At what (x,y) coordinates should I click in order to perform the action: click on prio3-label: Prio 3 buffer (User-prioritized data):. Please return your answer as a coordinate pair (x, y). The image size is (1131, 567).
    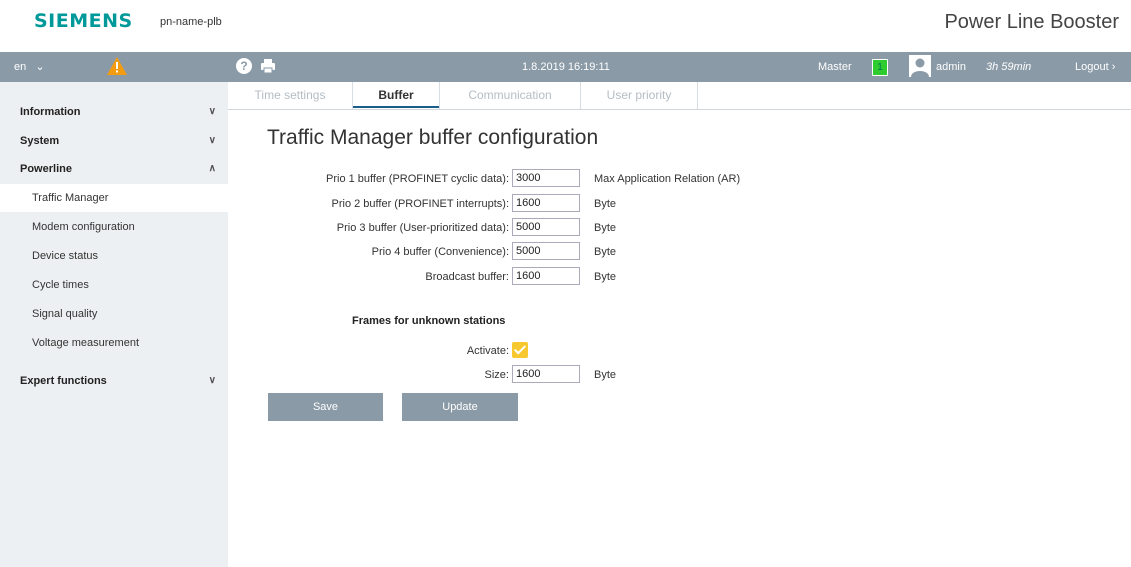
    Looking at the image, I should click on (422, 228).